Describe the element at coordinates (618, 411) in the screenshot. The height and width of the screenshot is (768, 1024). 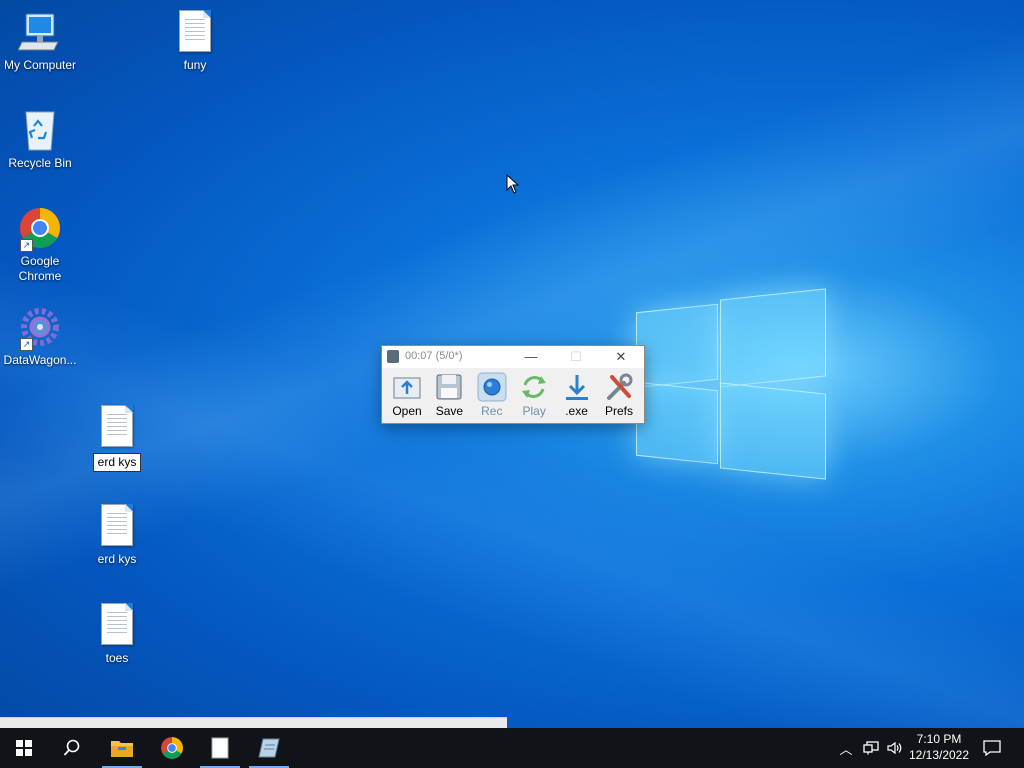
I see `prefs-label: Prefs` at that location.